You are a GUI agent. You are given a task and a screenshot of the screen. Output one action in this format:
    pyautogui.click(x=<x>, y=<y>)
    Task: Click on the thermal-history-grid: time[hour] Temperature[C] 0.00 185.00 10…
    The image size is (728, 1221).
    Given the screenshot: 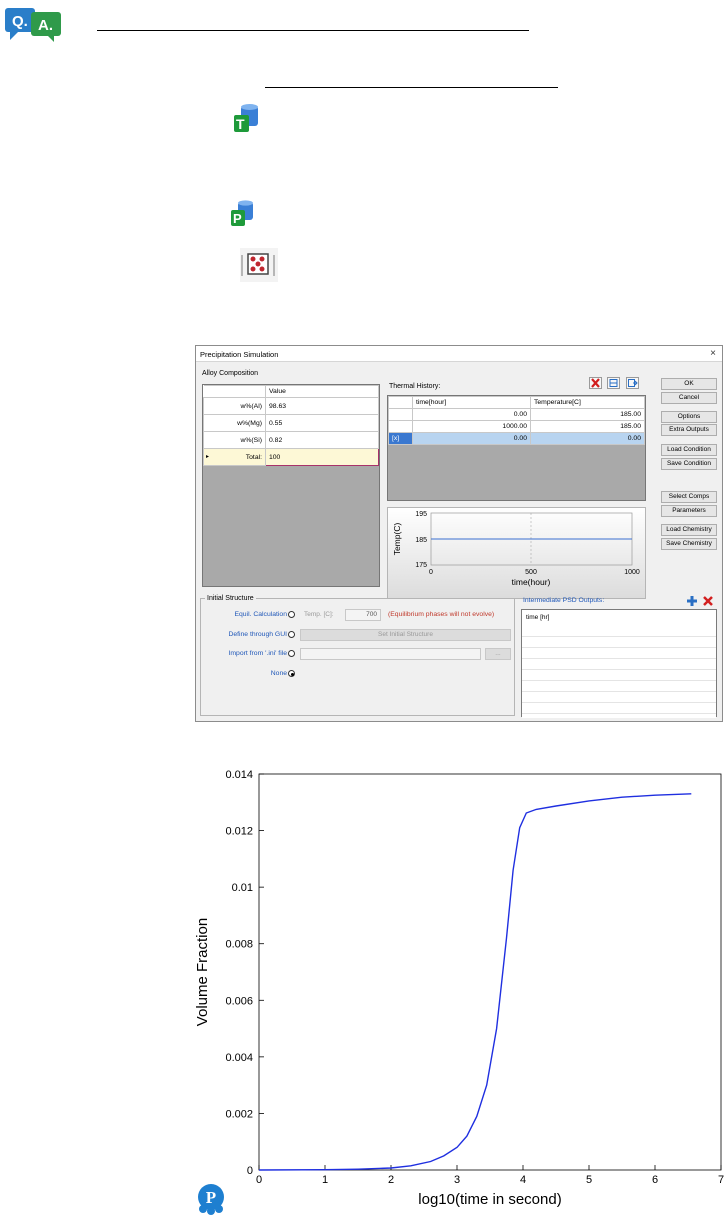 What is the action you would take?
    pyautogui.click(x=516, y=448)
    